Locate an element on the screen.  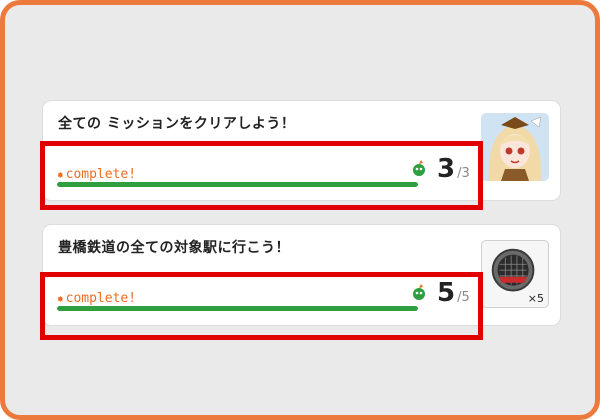
progress-total: /5 is located at coordinates (463, 297).